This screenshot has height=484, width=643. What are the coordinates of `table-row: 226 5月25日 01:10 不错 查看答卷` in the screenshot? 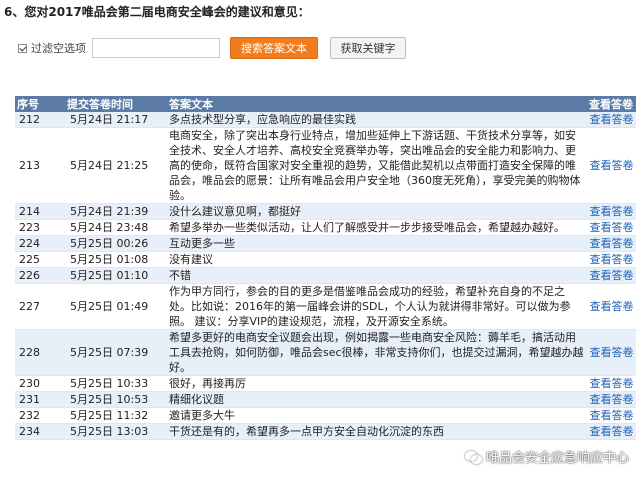 It's located at (325, 275).